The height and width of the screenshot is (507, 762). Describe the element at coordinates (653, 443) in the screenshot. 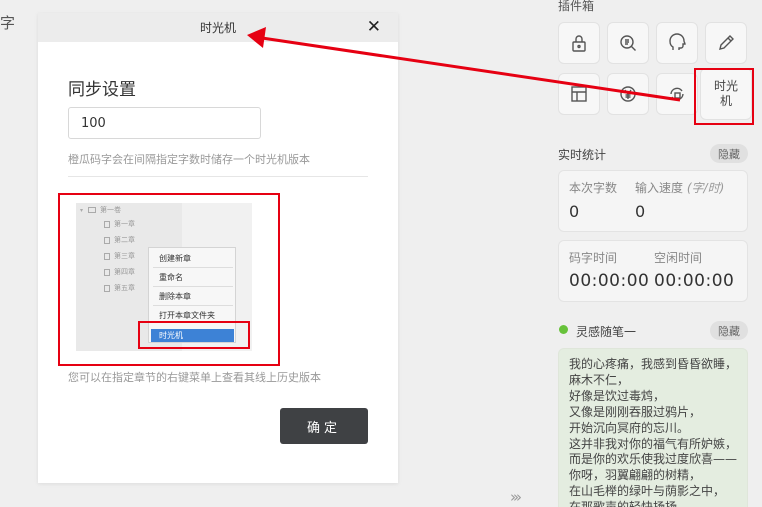

I see `note-line: 这并非我对你的福气有所妒嫉，` at that location.